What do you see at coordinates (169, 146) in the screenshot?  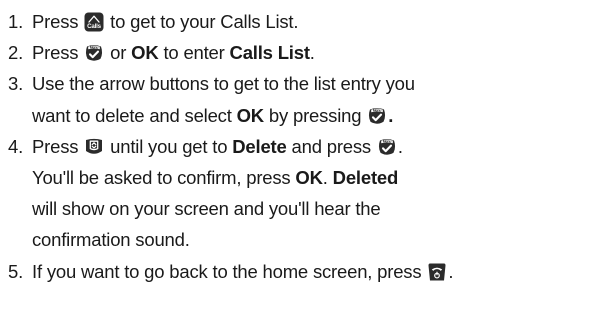 I see `step-text-fragment: until you get to` at bounding box center [169, 146].